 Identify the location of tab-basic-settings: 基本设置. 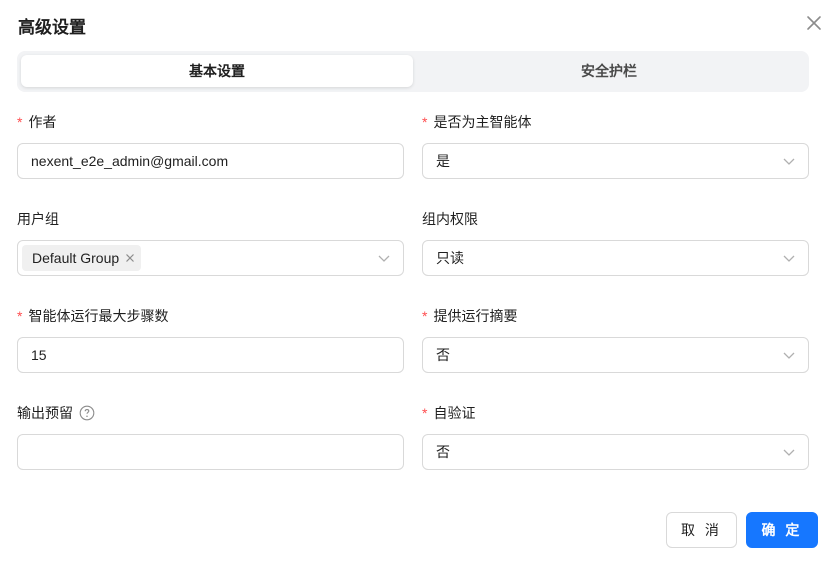
(217, 71).